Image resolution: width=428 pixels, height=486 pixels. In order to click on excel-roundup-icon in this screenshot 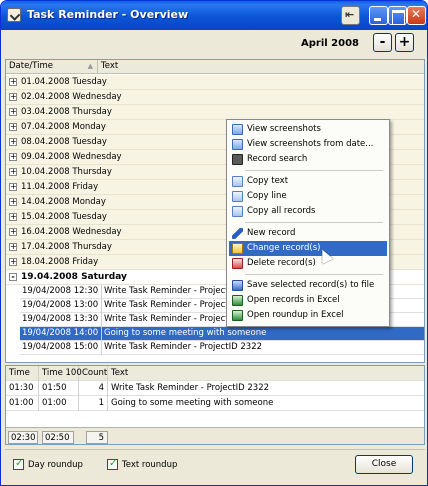, I will do `click(237, 315)`.